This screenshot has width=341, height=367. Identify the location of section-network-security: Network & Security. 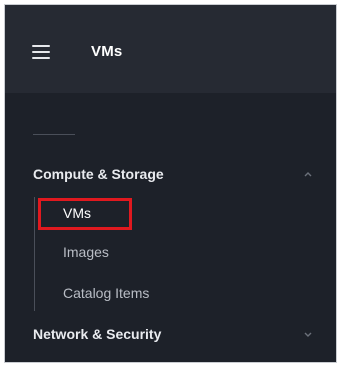
(178, 335).